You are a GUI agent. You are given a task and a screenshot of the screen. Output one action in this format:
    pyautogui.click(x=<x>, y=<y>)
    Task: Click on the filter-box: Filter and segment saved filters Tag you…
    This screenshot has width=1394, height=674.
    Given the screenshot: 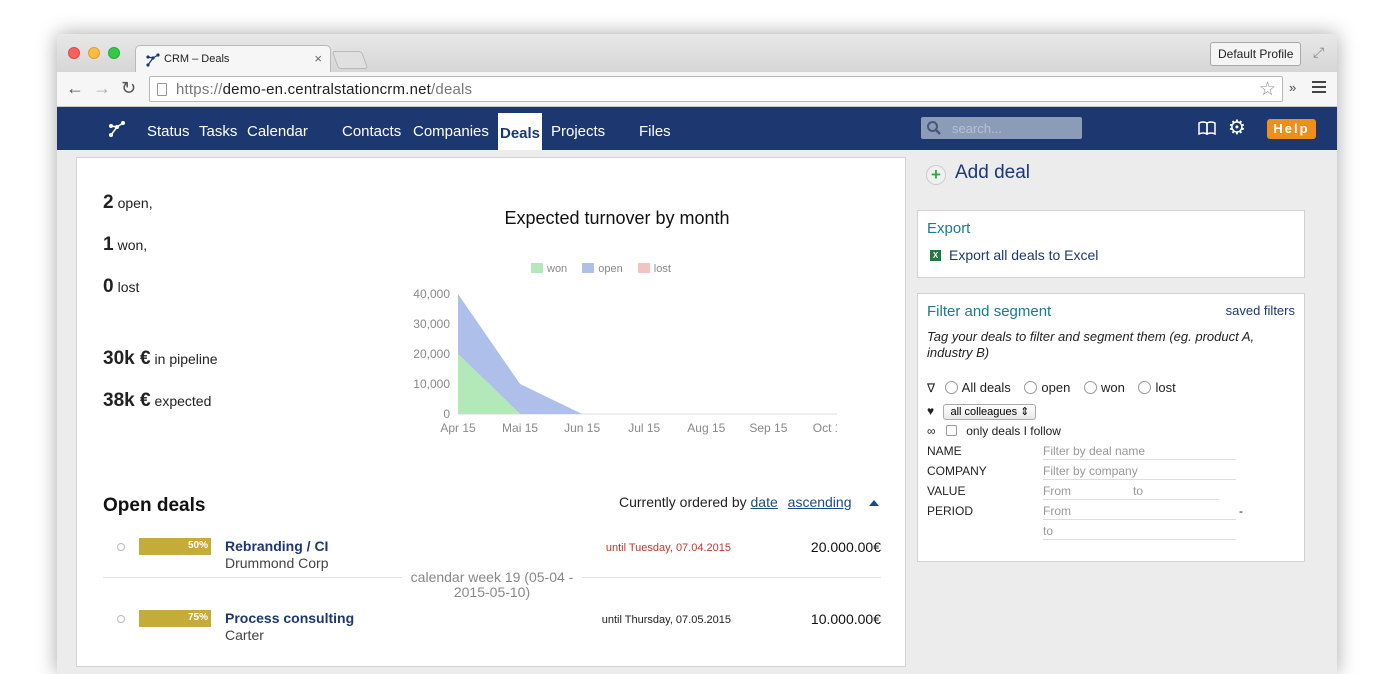 What is the action you would take?
    pyautogui.click(x=1111, y=427)
    